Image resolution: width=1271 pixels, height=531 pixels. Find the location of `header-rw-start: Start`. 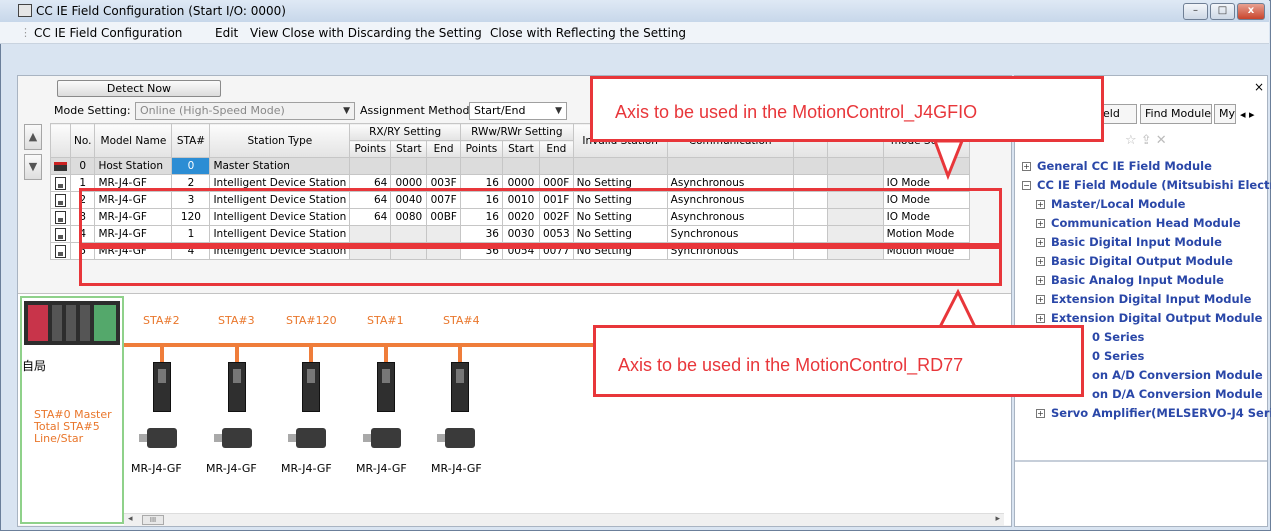

header-rw-start: Start is located at coordinates (520, 149).